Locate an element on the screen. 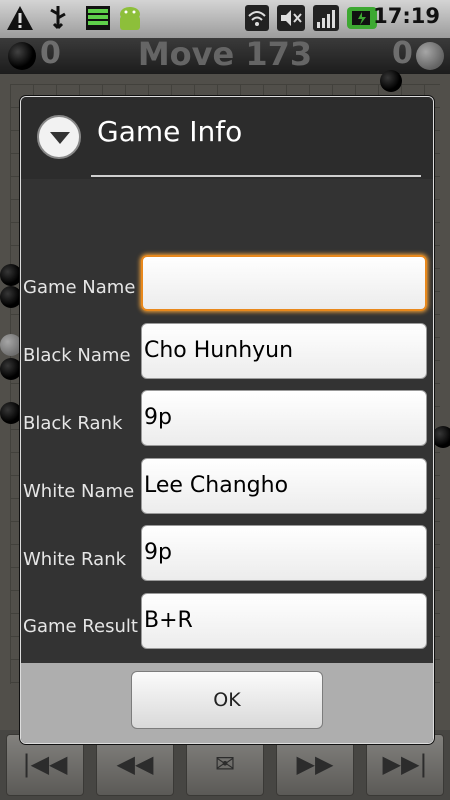  white-name-label: White Name is located at coordinates (79, 491).